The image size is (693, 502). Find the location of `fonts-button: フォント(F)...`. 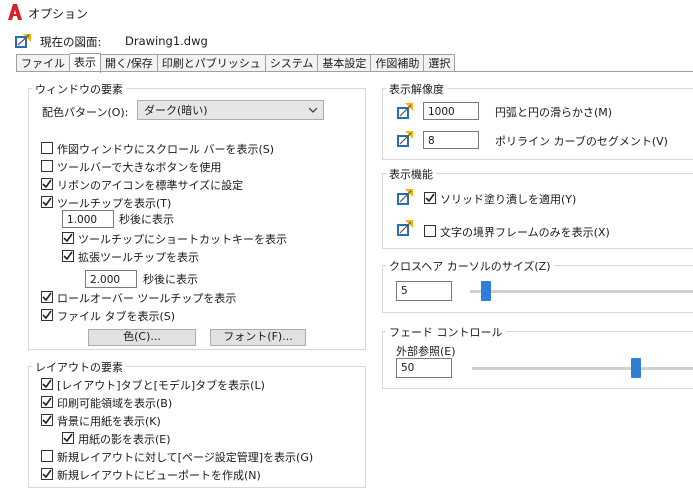

fonts-button: フォント(F)... is located at coordinates (258, 337).